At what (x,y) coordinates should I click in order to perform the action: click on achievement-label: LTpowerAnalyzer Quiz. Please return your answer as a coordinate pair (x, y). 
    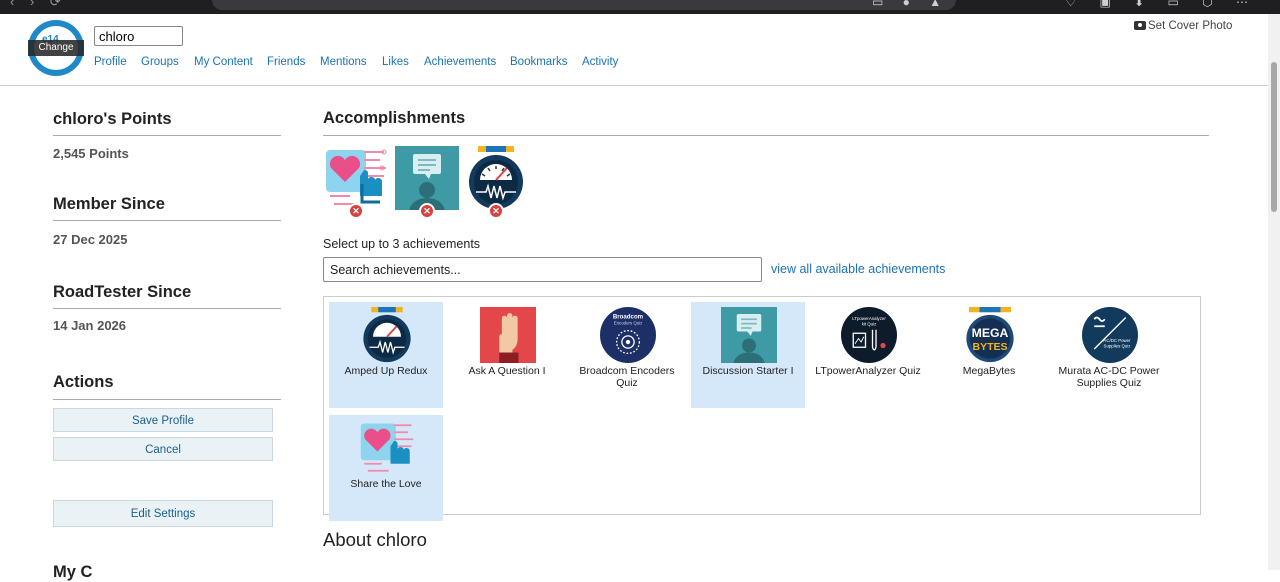
    Looking at the image, I should click on (868, 371).